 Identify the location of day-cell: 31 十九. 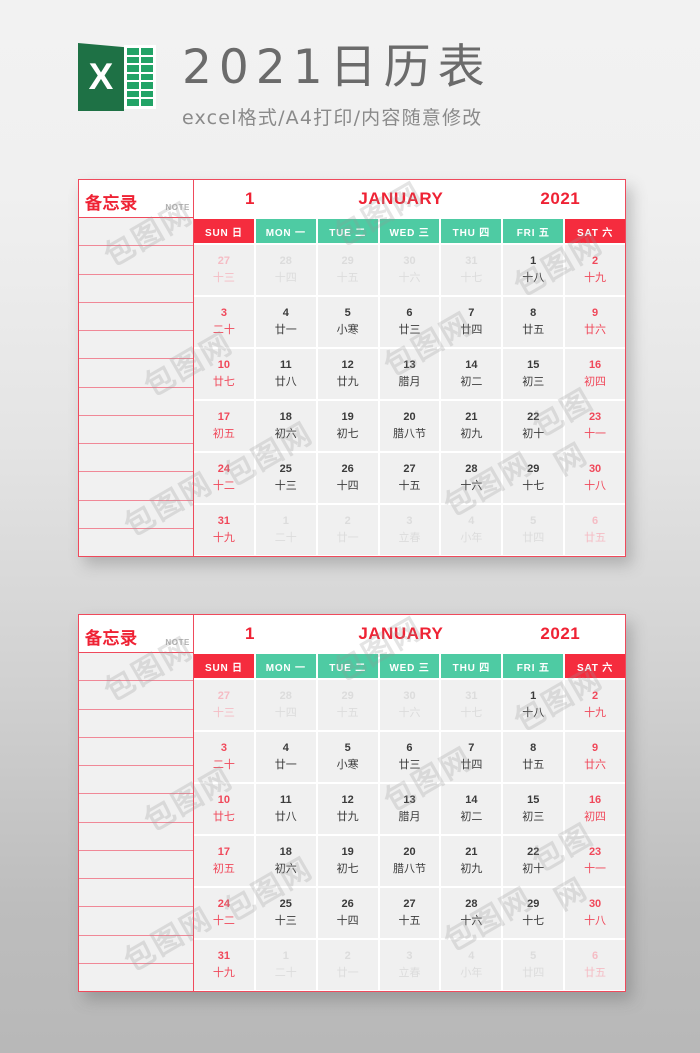
(224, 965).